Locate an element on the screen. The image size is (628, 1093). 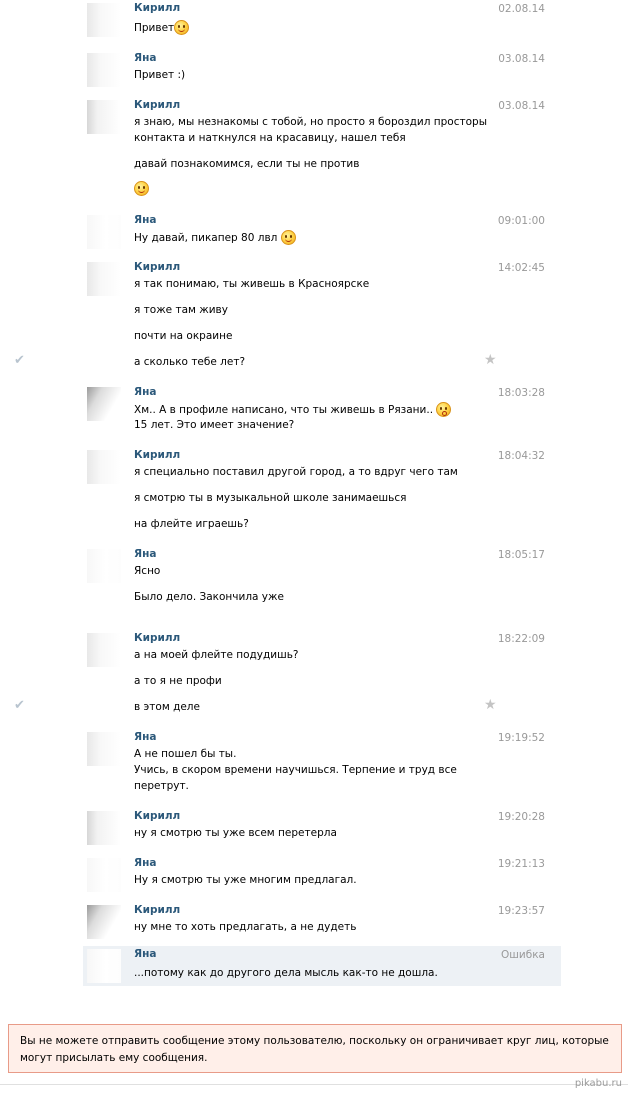
message-text: Привет is located at coordinates (162, 27).